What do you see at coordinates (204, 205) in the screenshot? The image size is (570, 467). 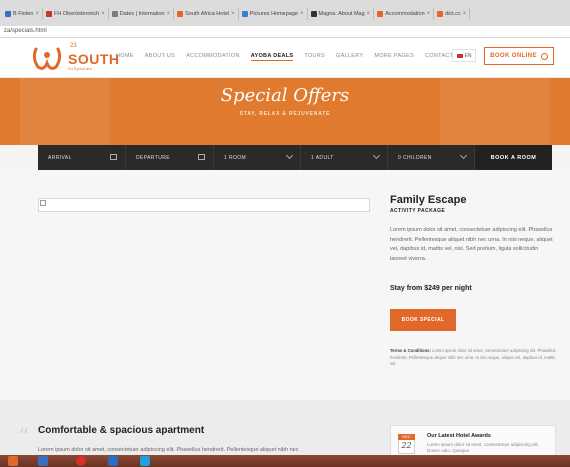 I see `offer-image` at bounding box center [204, 205].